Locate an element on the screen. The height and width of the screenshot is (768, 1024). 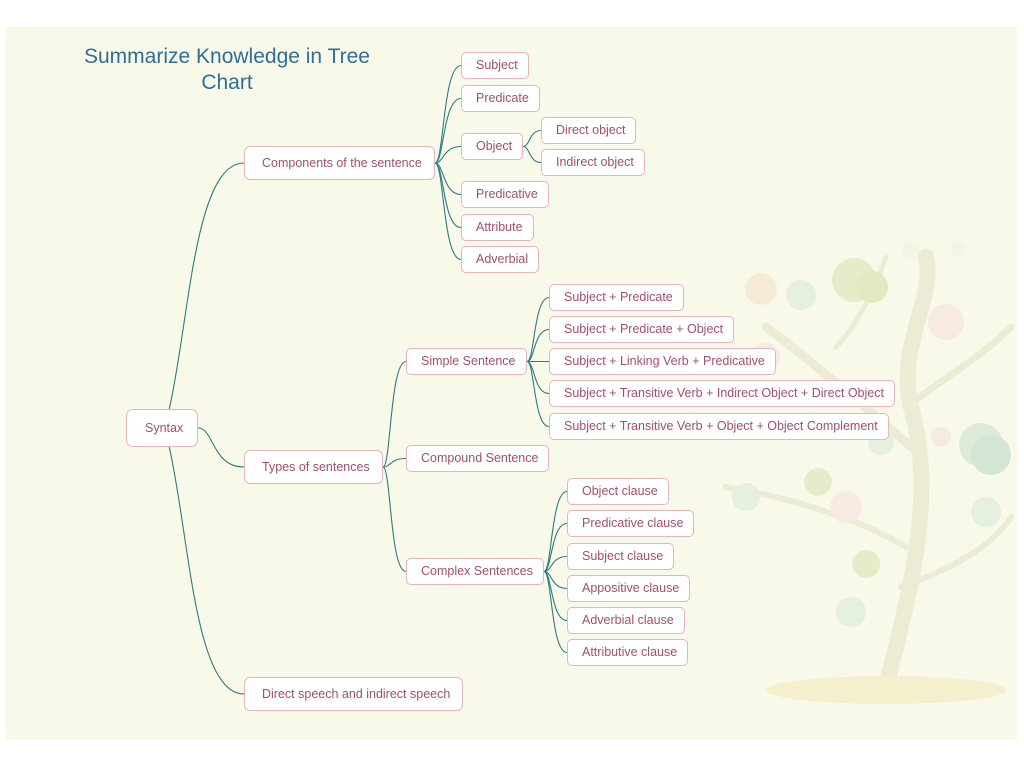
node-sentence-pattern: Subject + Linking Verb + Predicative is located at coordinates (662, 361).